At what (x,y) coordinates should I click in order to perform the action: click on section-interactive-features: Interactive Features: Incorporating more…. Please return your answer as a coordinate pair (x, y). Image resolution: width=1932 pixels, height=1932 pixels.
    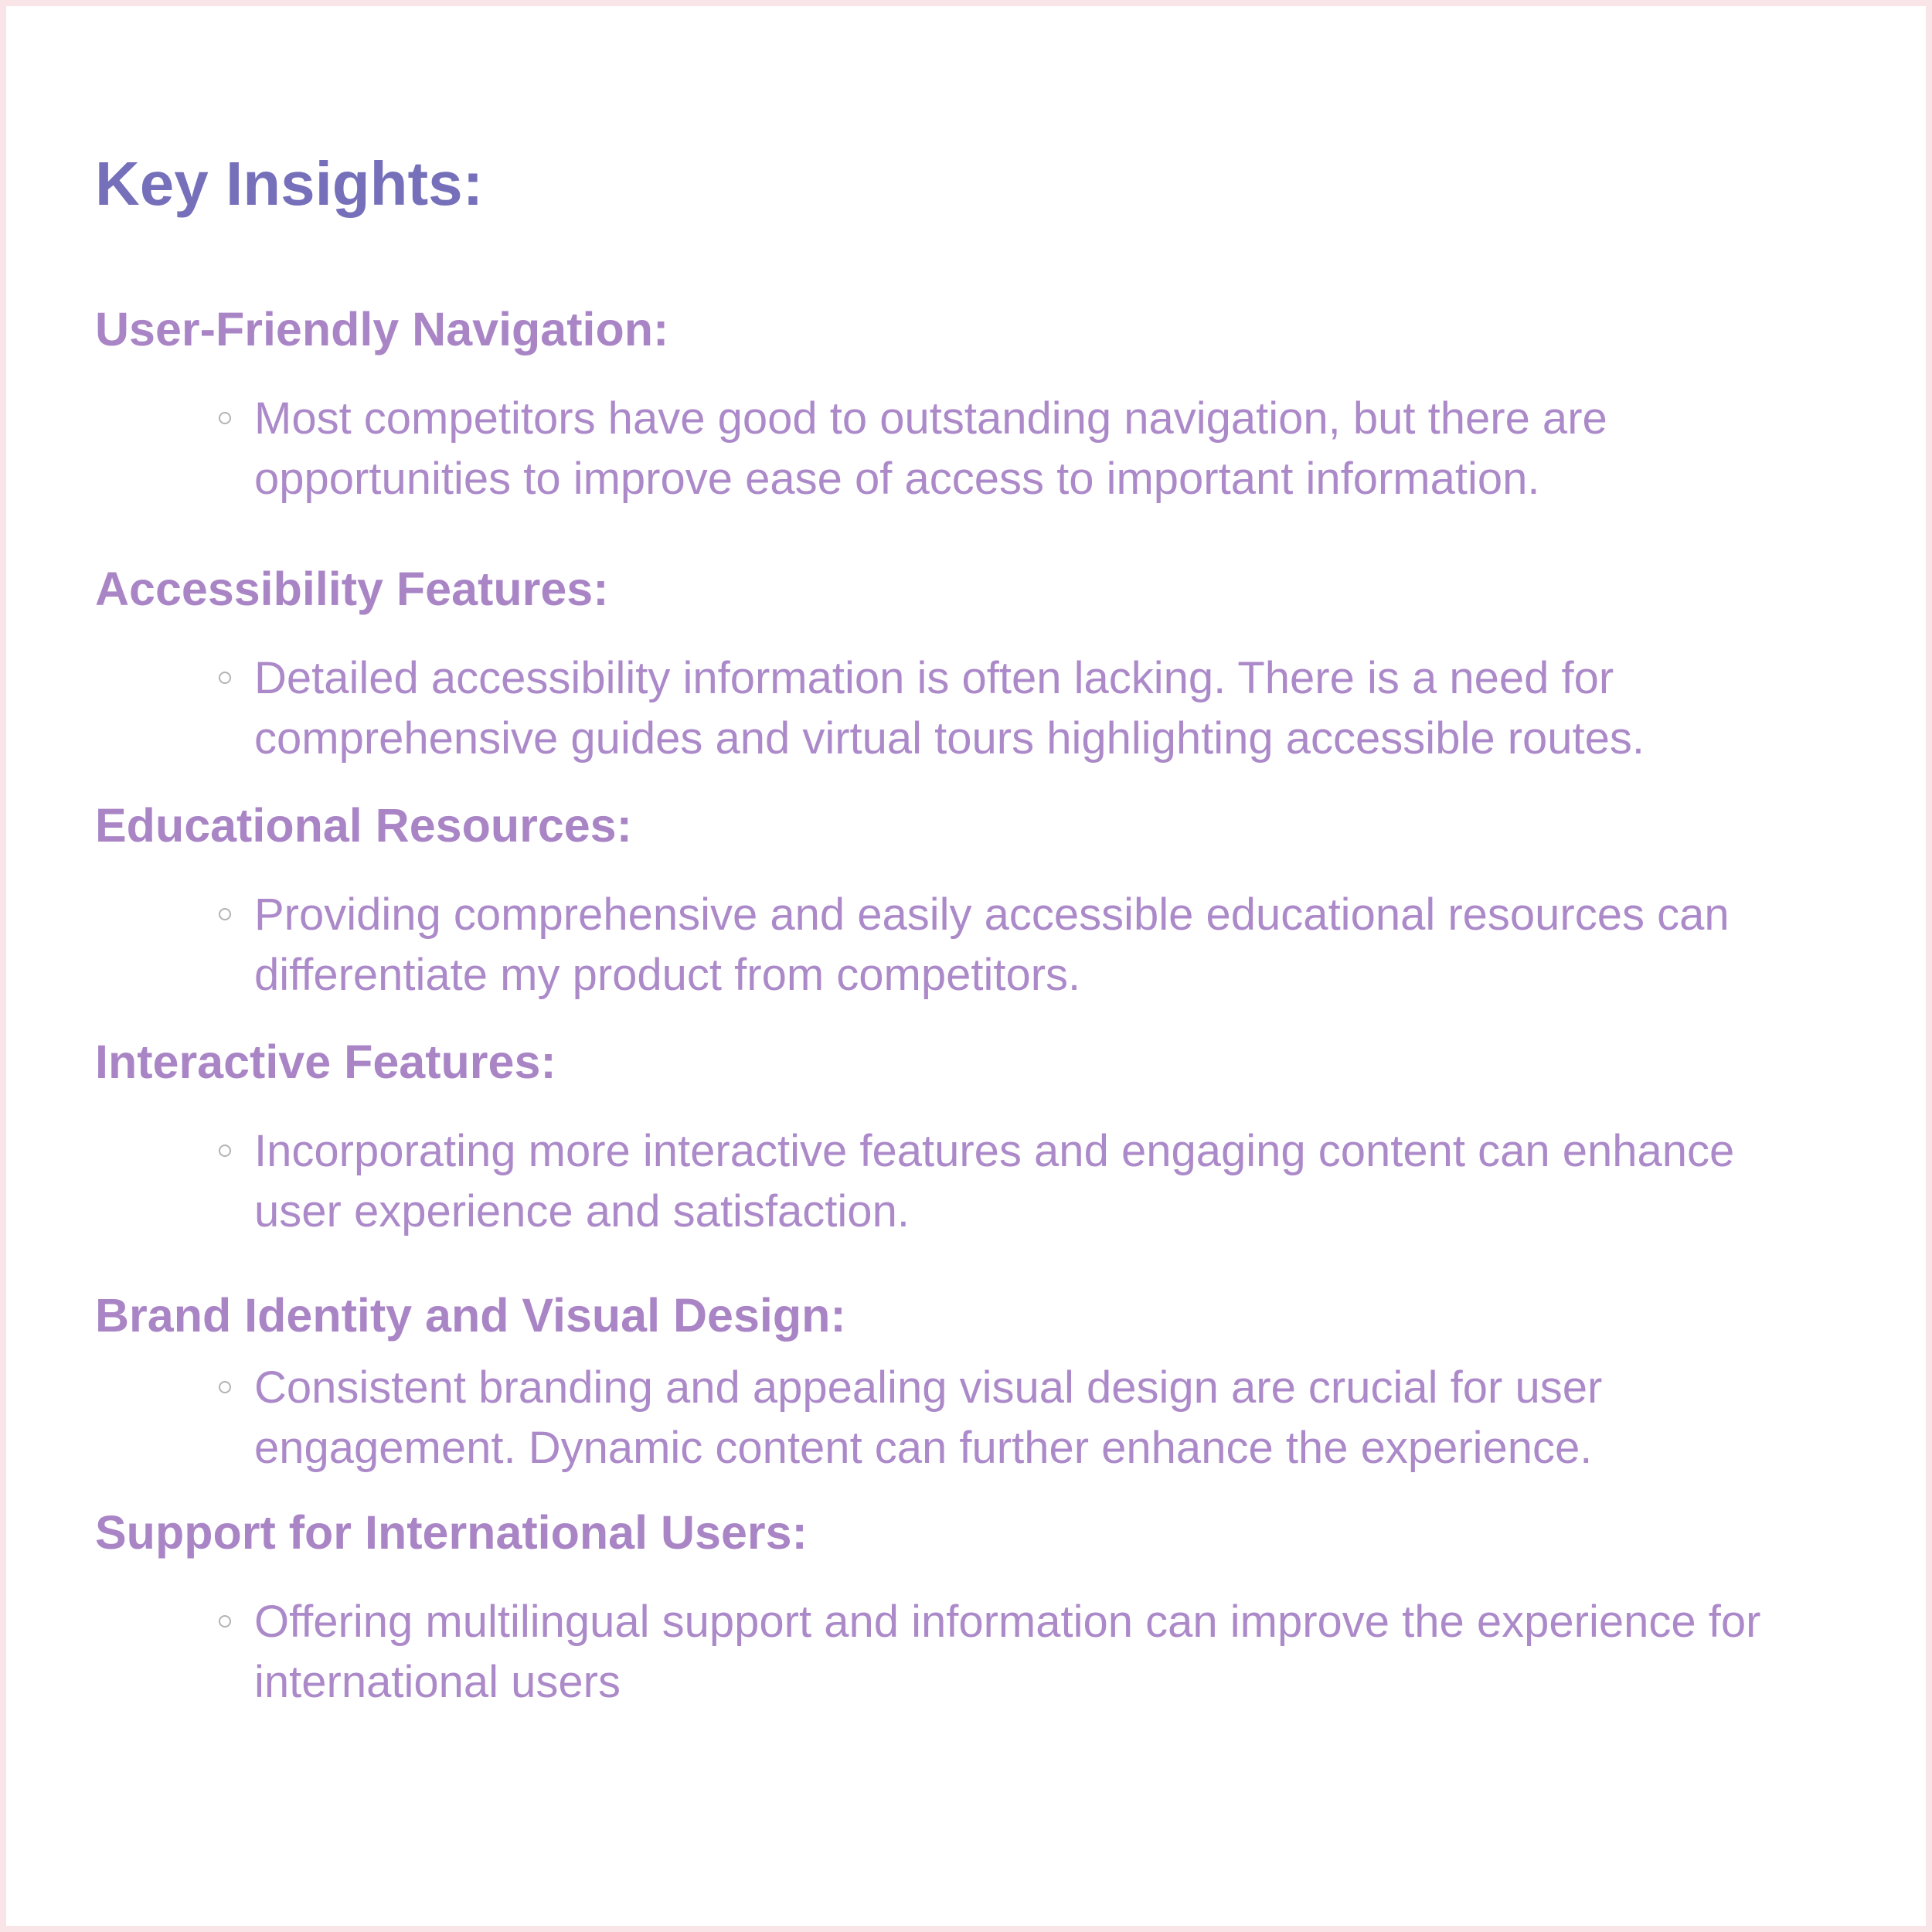
    Looking at the image, I should click on (980, 1141).